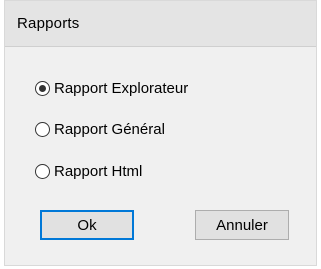 This screenshot has height=269, width=321. I want to click on radio-checked-icon, so click(42, 88).